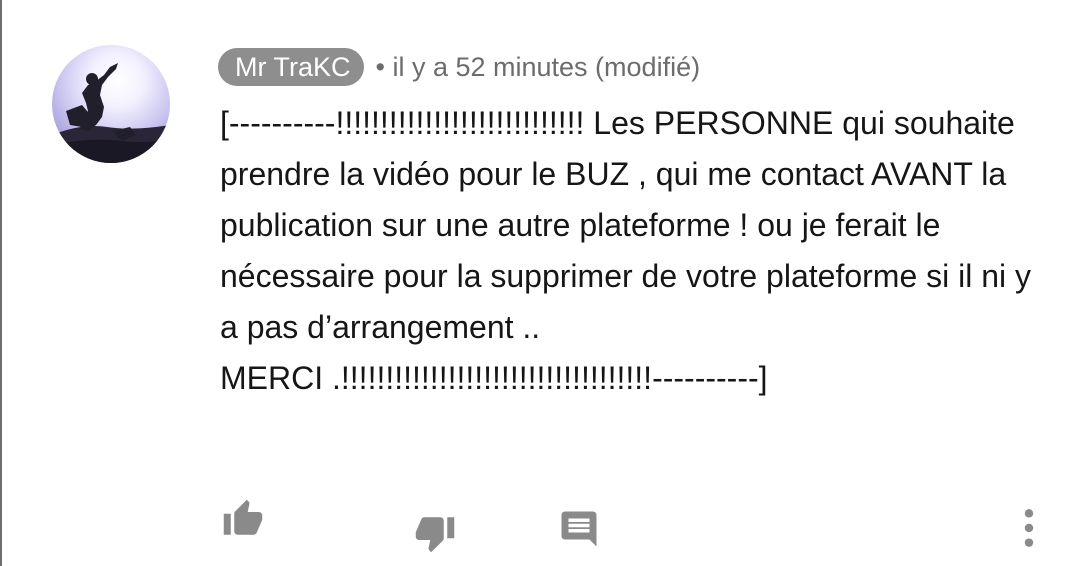 Image resolution: width=1080 pixels, height=566 pixels. I want to click on comment-header: Mr TraKC • il y a 52 minutes (modifié), so click(459, 67).